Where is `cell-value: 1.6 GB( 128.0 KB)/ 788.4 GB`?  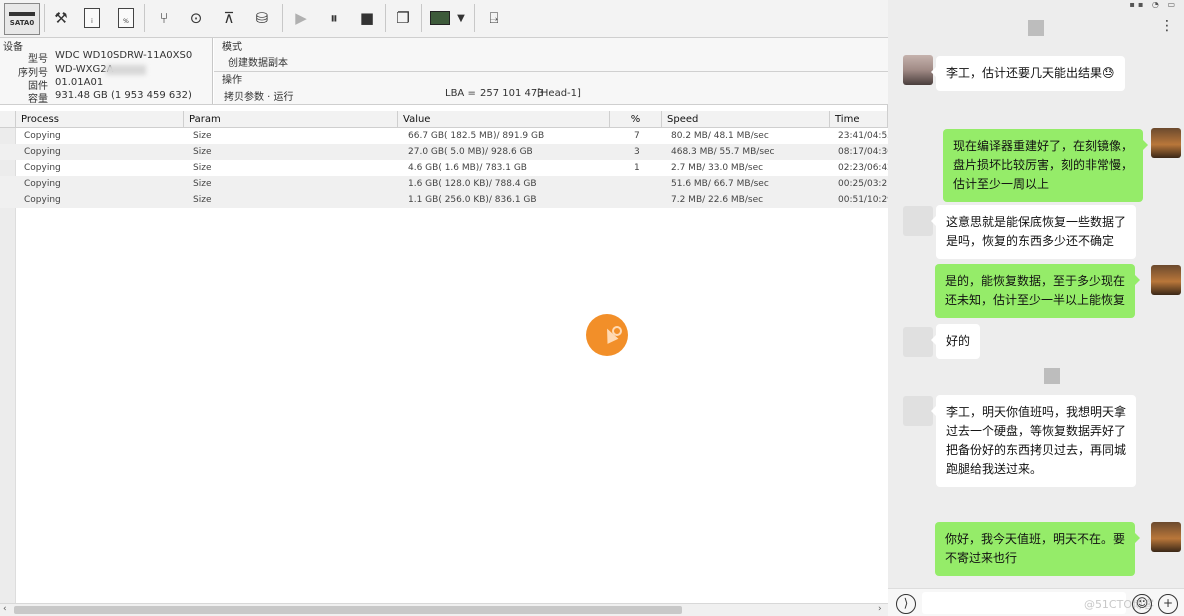 cell-value: 1.6 GB( 128.0 KB)/ 788.4 GB is located at coordinates (472, 184).